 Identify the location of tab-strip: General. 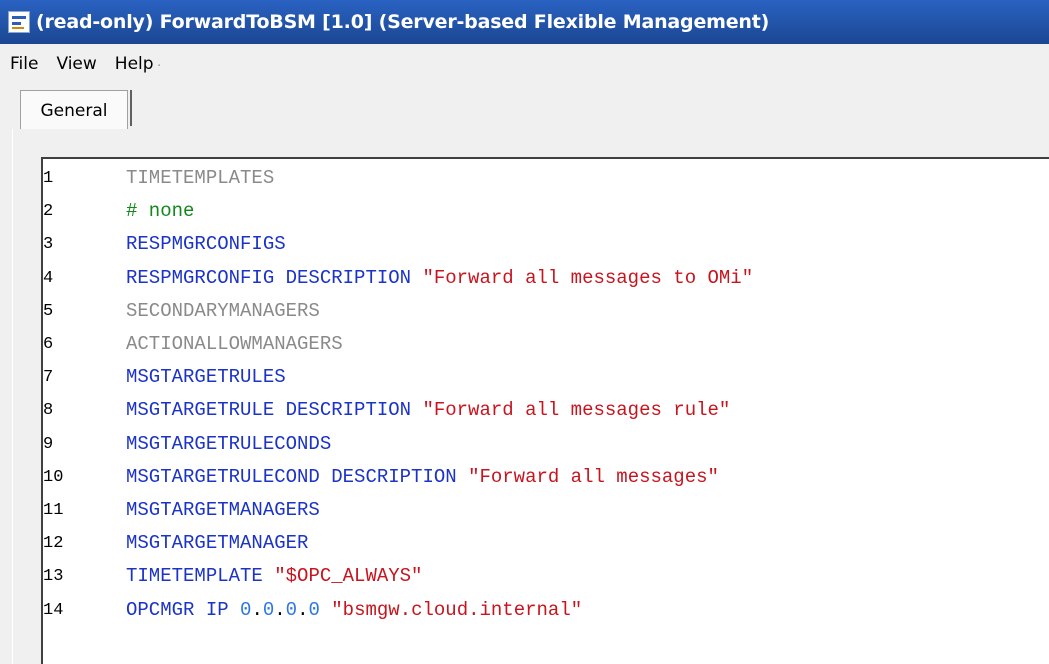
(530, 108).